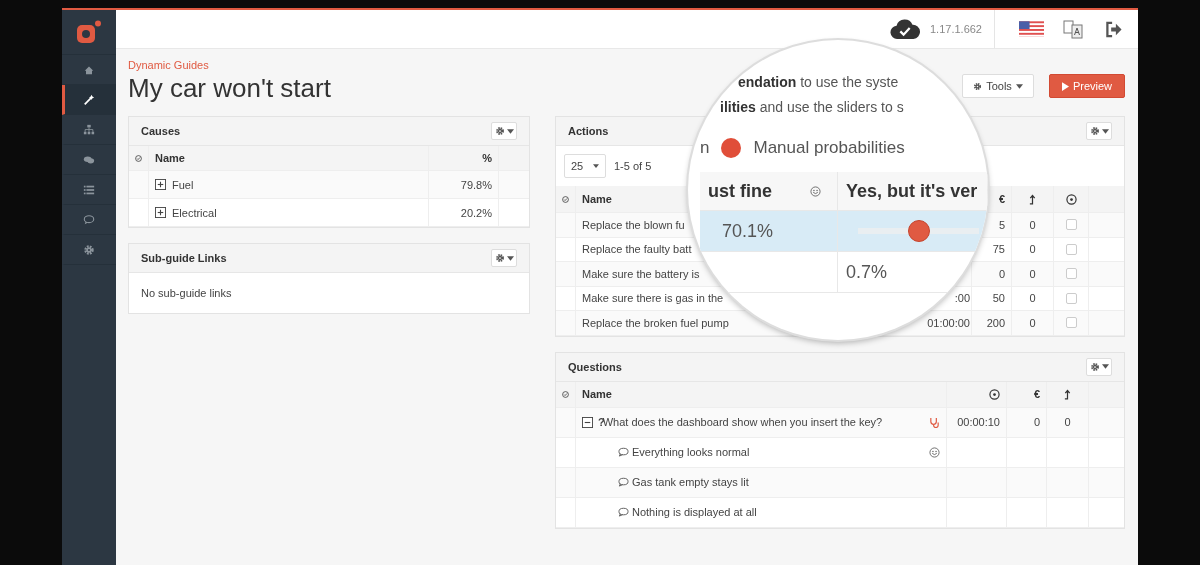 The width and height of the screenshot is (1200, 565). Describe the element at coordinates (89, 159) in the screenshot. I see `comments-icon` at that location.